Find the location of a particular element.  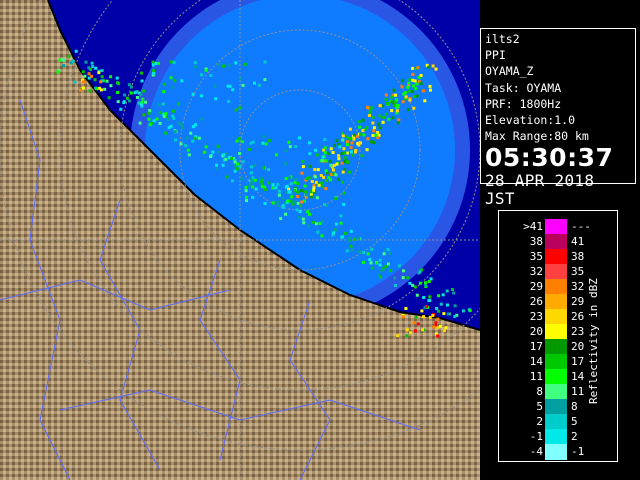

legend-high-value: 23 is located at coordinates (578, 331).